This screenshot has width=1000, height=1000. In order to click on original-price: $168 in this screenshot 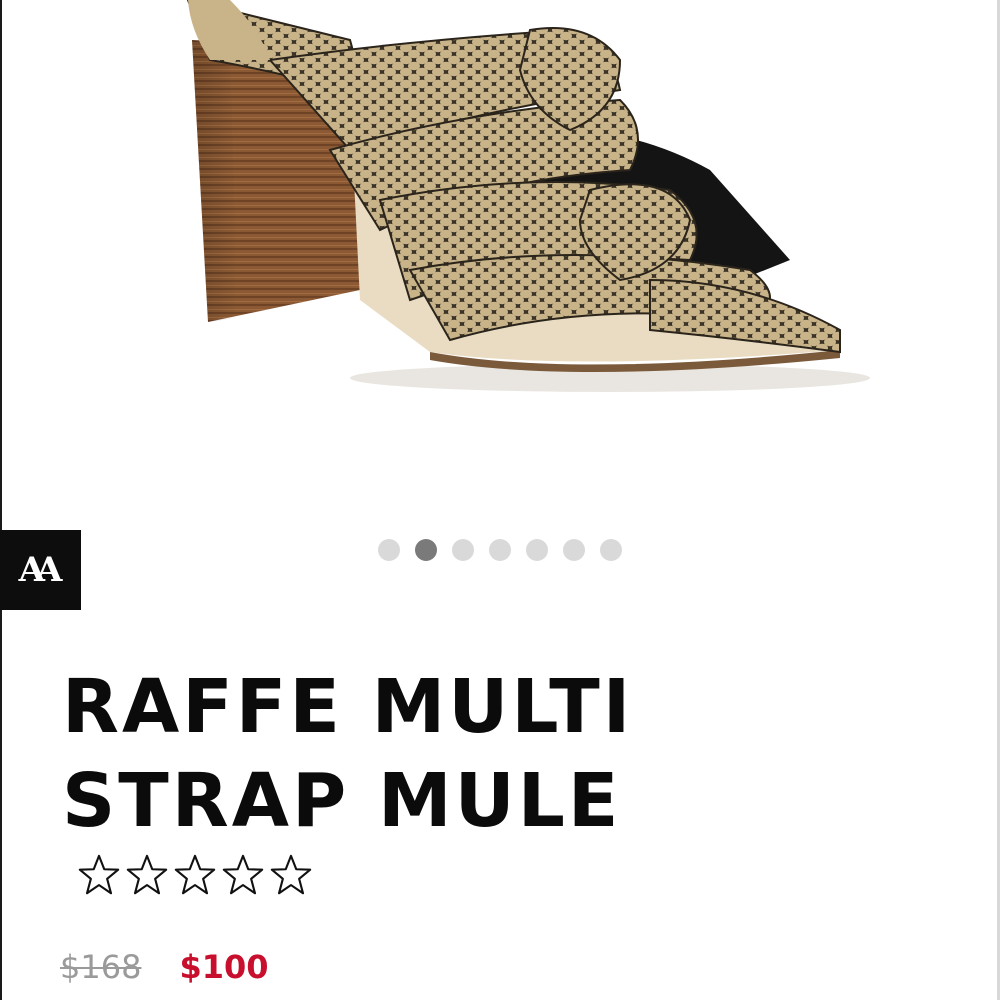, I will do `click(101, 967)`.